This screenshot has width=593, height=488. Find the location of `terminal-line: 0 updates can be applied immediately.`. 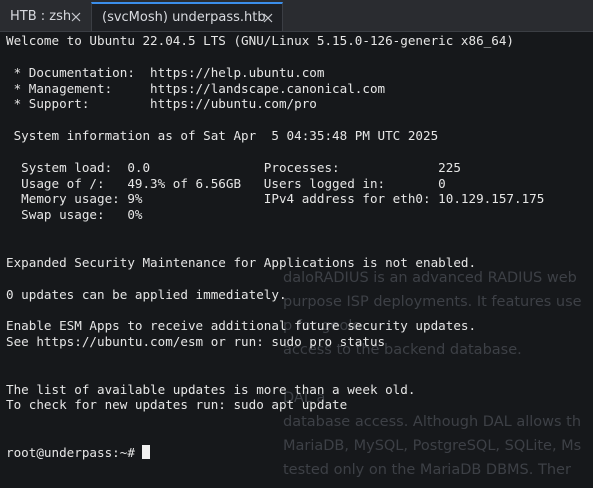

terminal-line: 0 updates can be applied immediately. is located at coordinates (146, 294).